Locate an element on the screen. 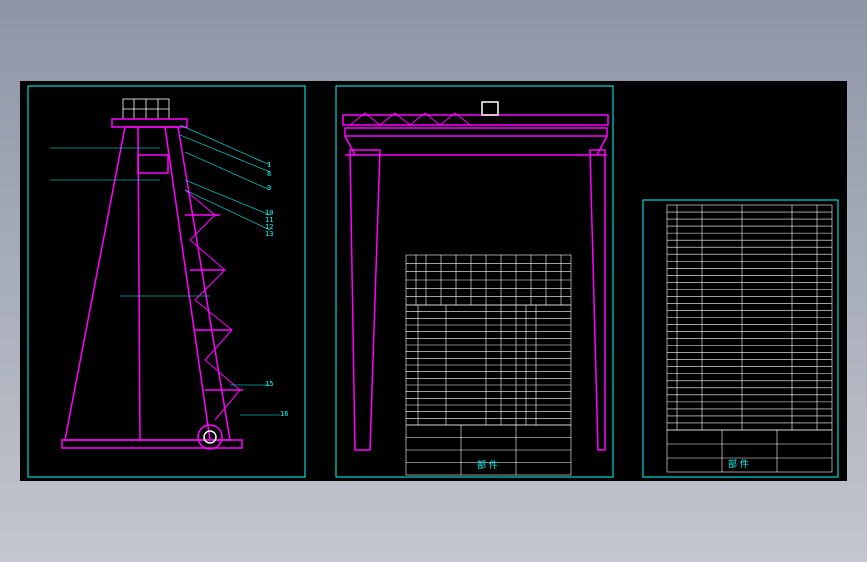 The width and height of the screenshot is (867, 562). callout-13: 13 is located at coordinates (269, 234).